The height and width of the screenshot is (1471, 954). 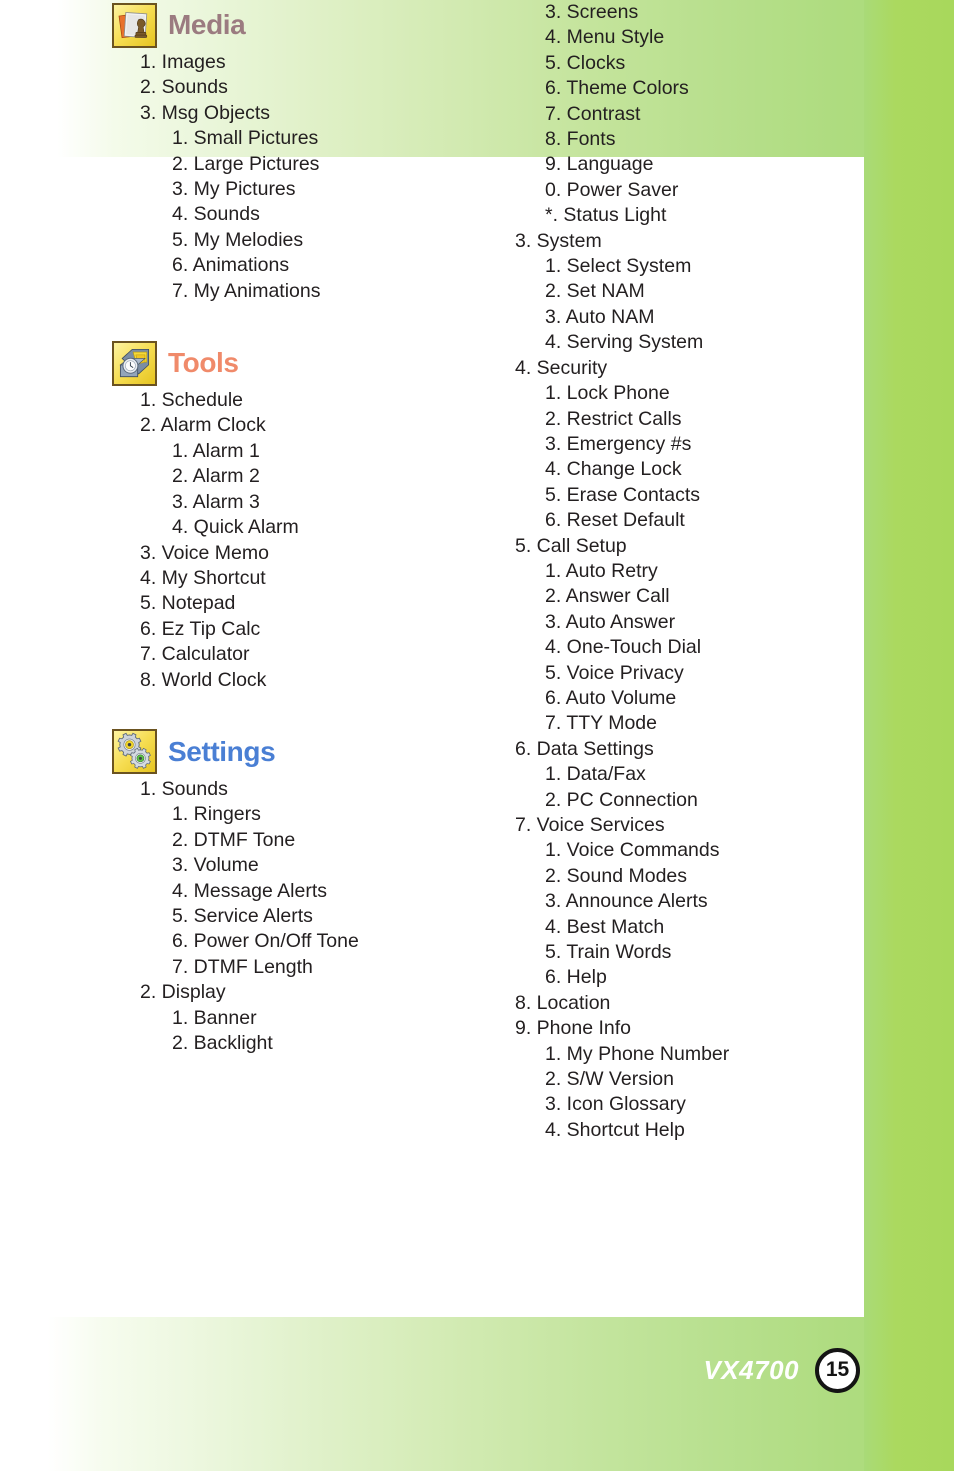 I want to click on menu-item-level-1: 2. Sounds, so click(x=184, y=87).